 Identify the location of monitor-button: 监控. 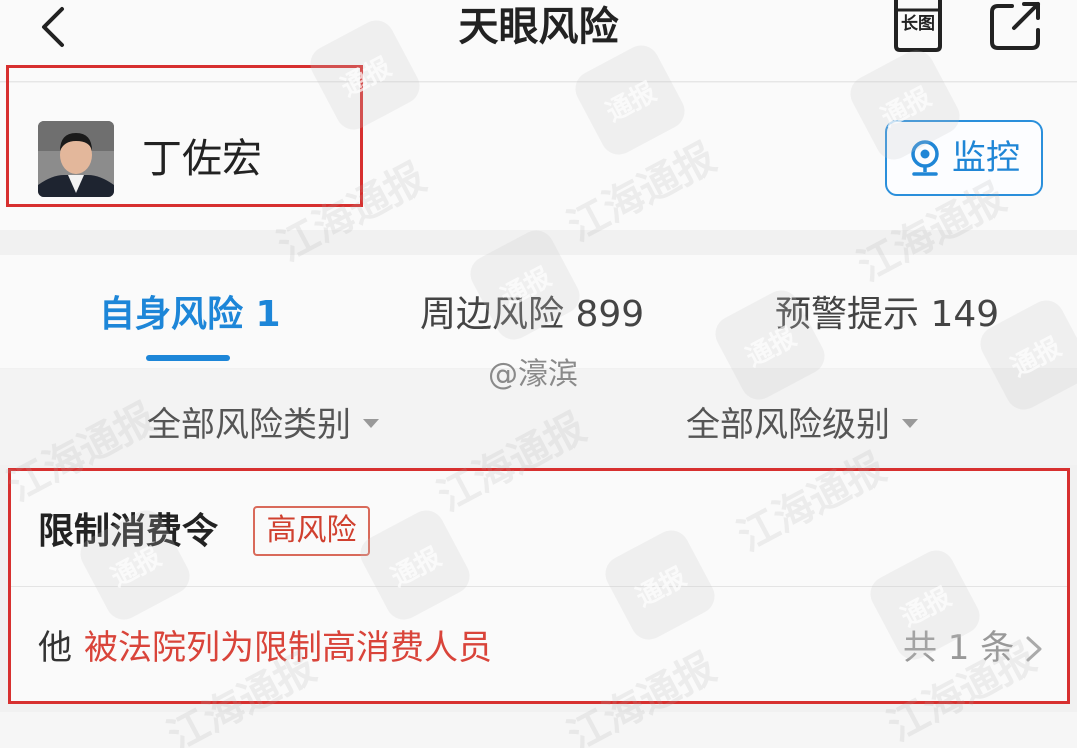
(964, 158).